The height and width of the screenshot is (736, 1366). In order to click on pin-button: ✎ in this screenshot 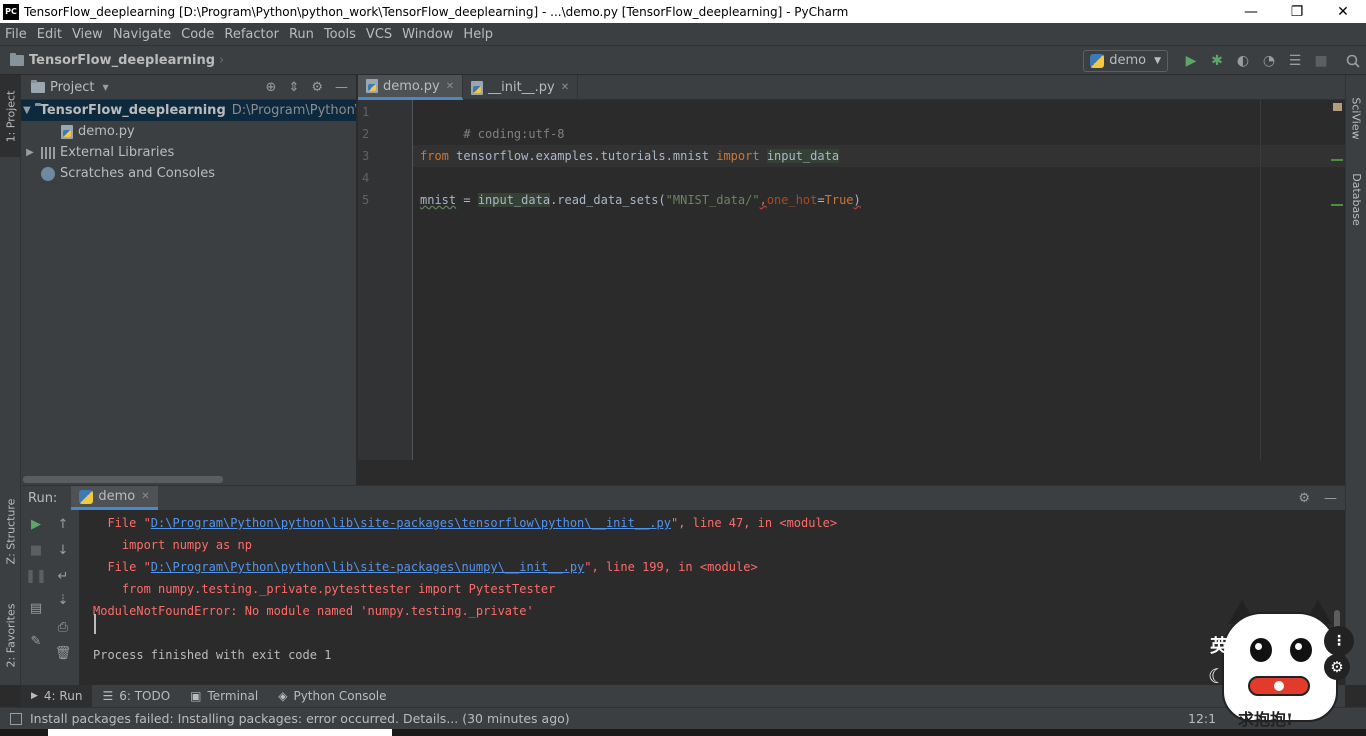, I will do `click(36, 641)`.